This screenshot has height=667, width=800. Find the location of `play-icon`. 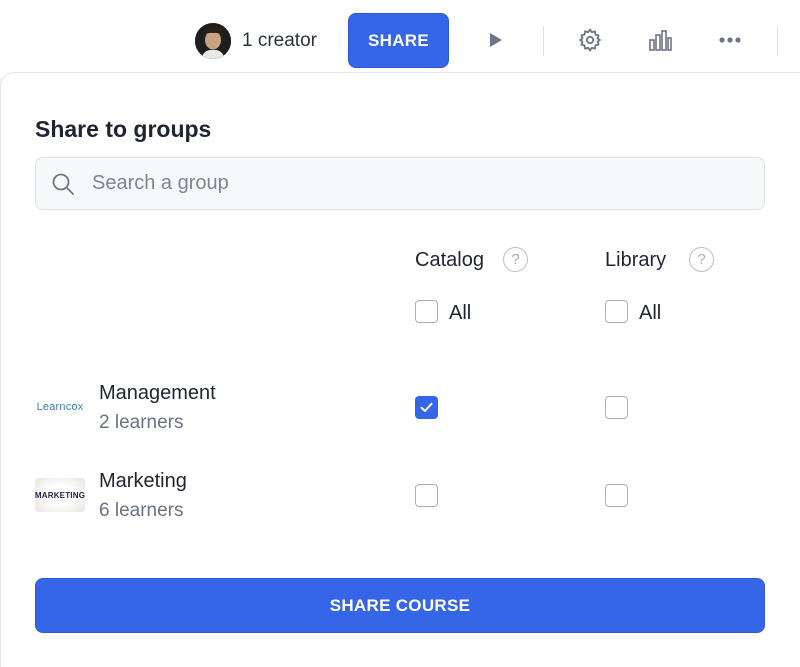

play-icon is located at coordinates (495, 40).